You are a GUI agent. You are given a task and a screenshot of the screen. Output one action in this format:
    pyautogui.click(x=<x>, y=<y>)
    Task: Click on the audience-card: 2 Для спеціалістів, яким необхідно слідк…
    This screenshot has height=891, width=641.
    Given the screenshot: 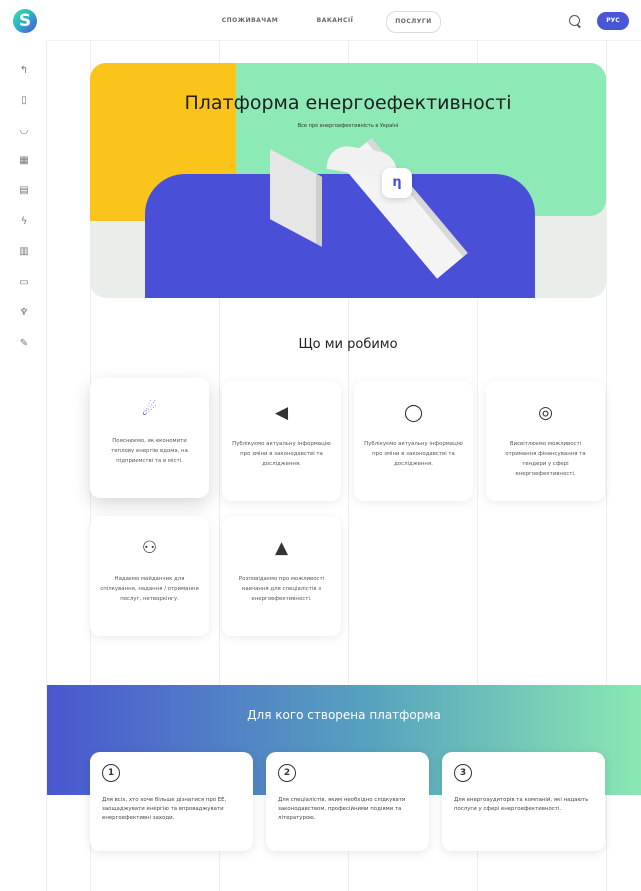 What is the action you would take?
    pyautogui.click(x=347, y=801)
    